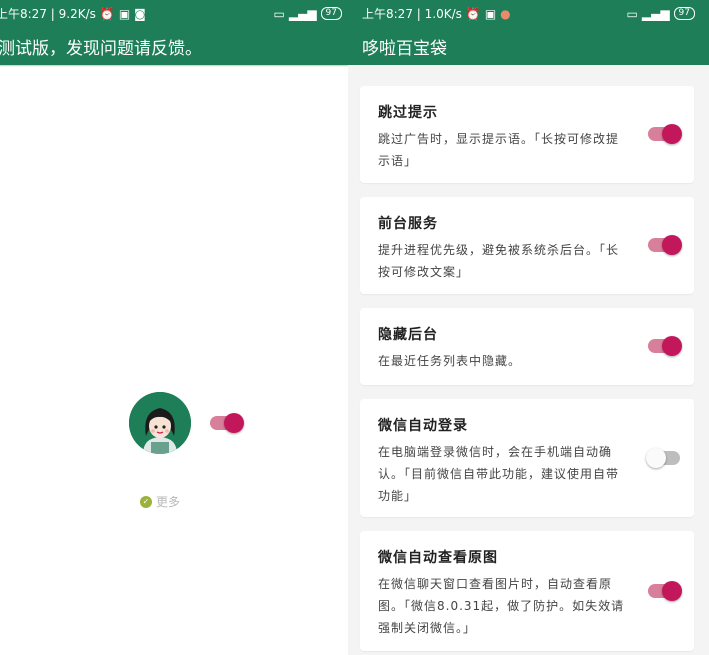 This screenshot has height=655, width=709. I want to click on card-title: 微信自动查看原图, so click(438, 558).